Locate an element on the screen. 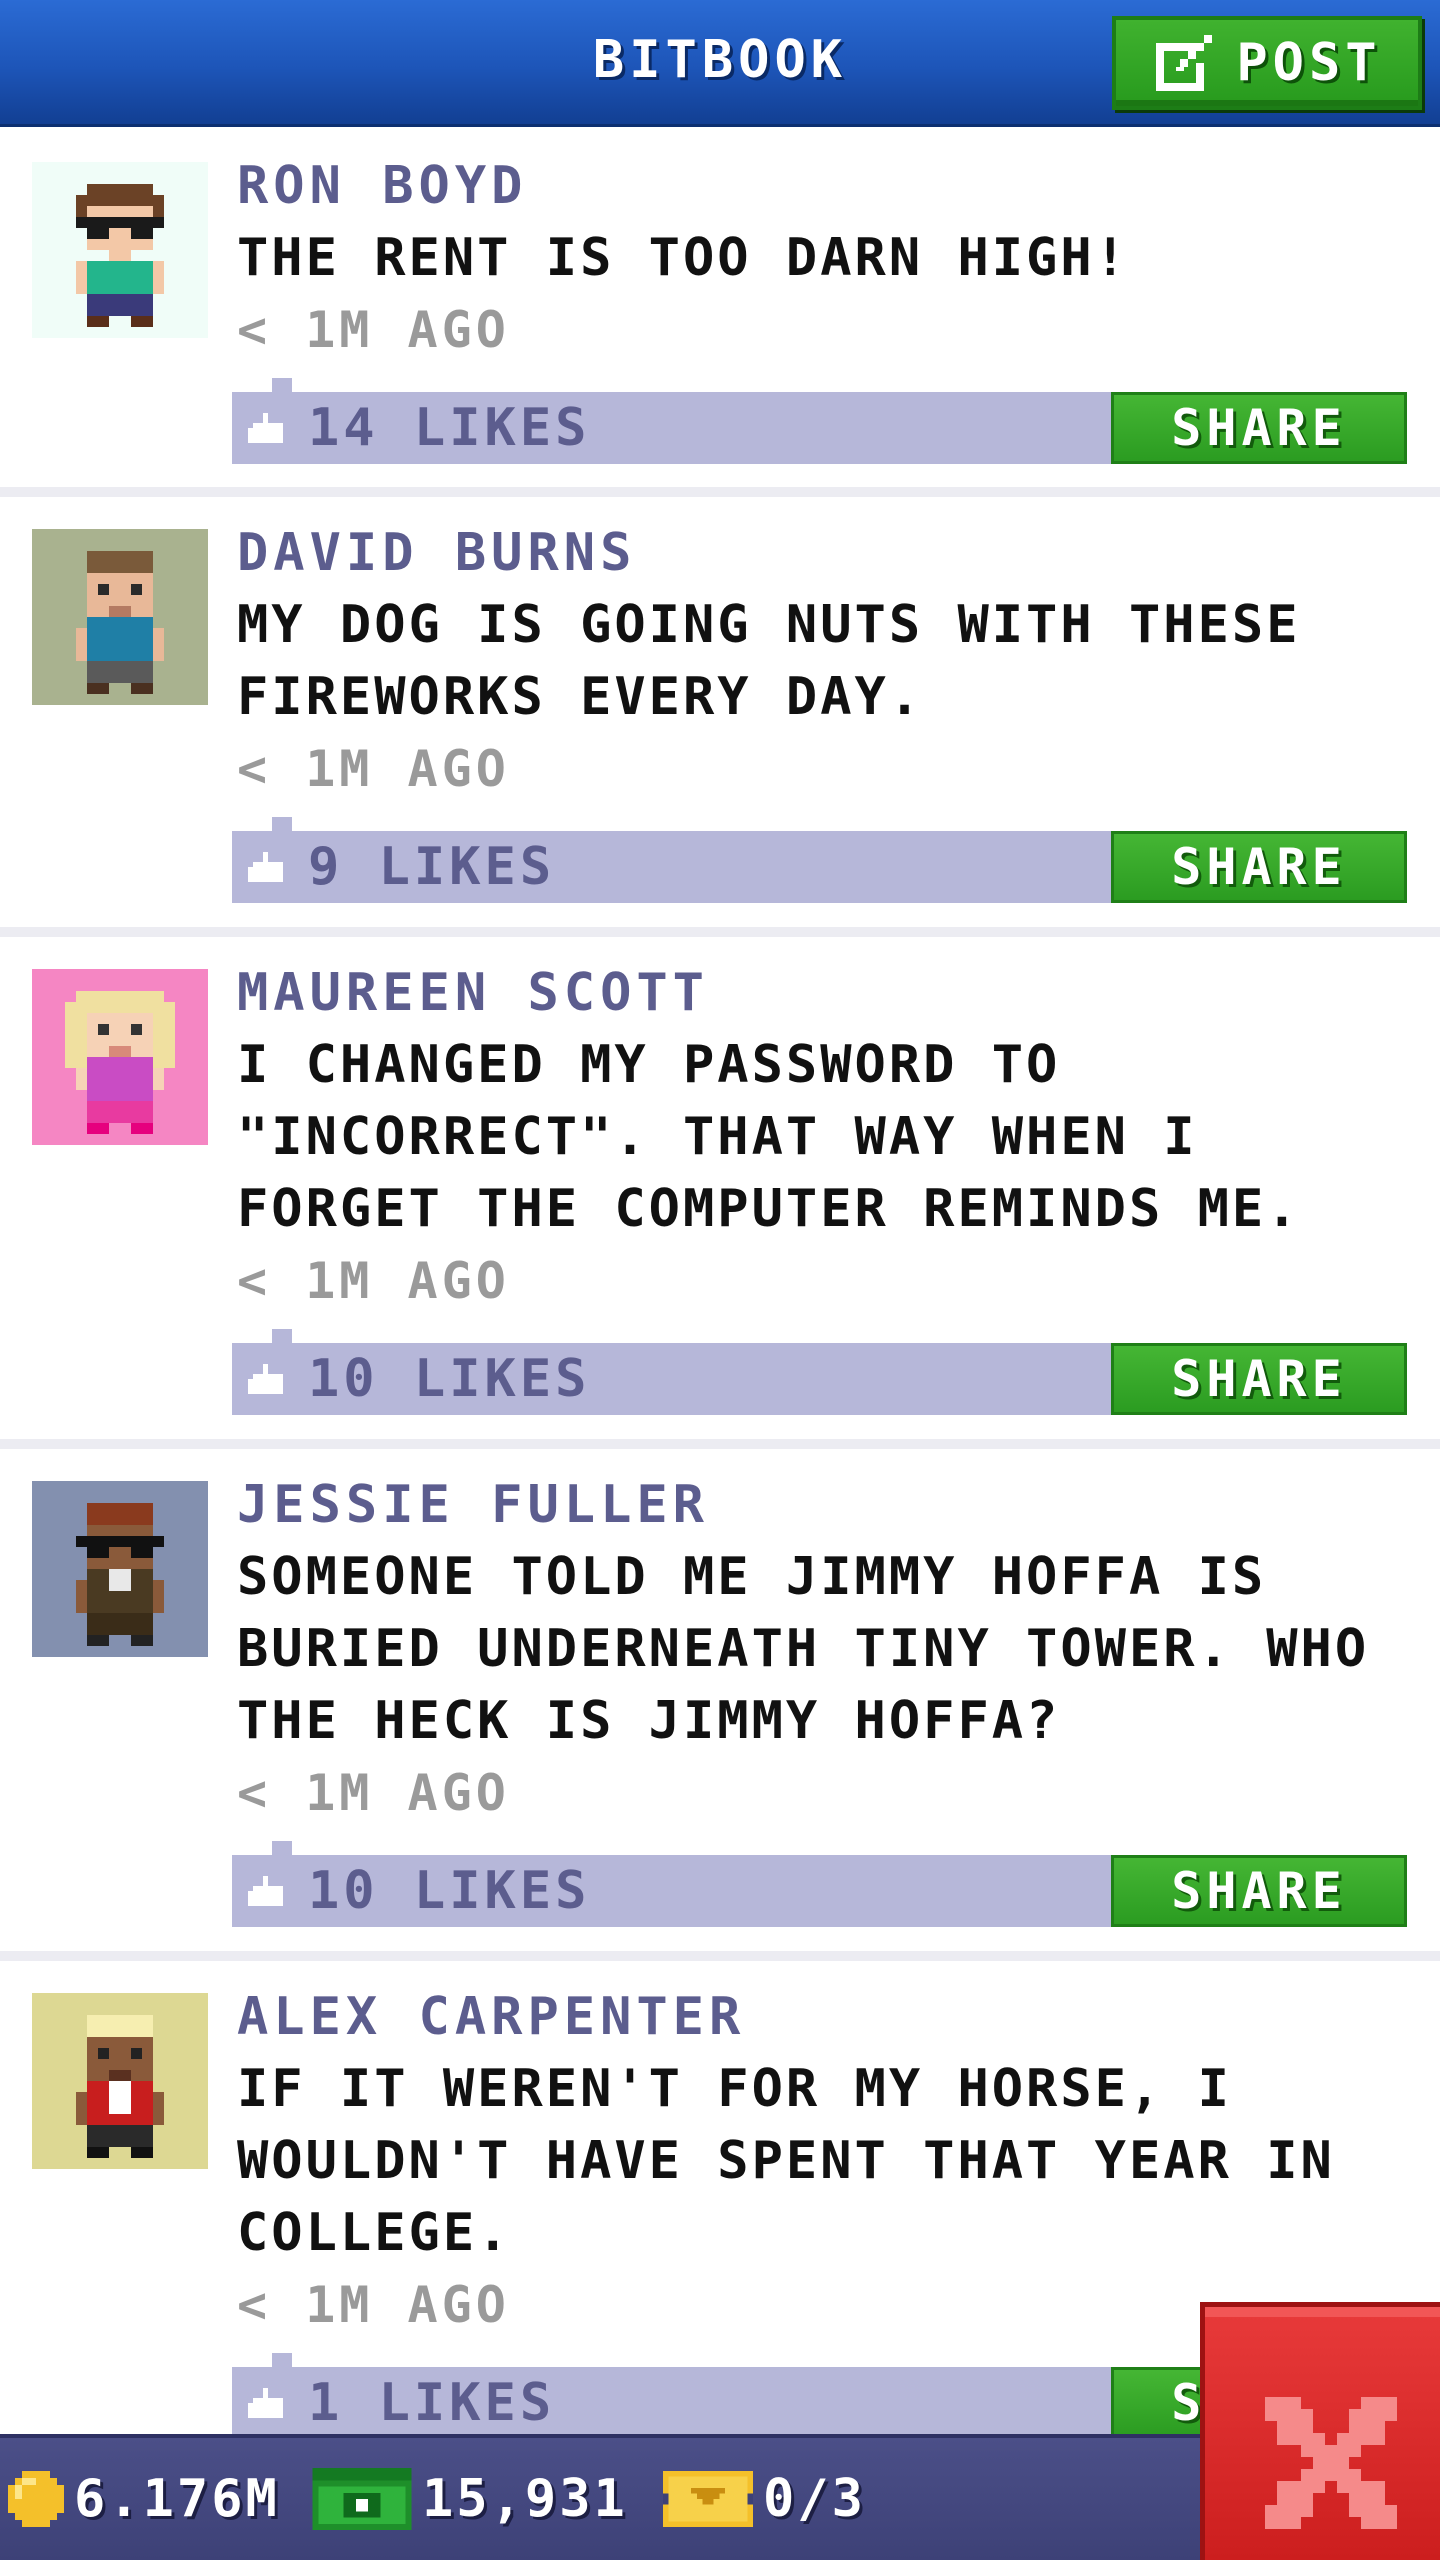 Image resolution: width=1440 pixels, height=2560 pixels. coins-value: 6.176M is located at coordinates (177, 2499).